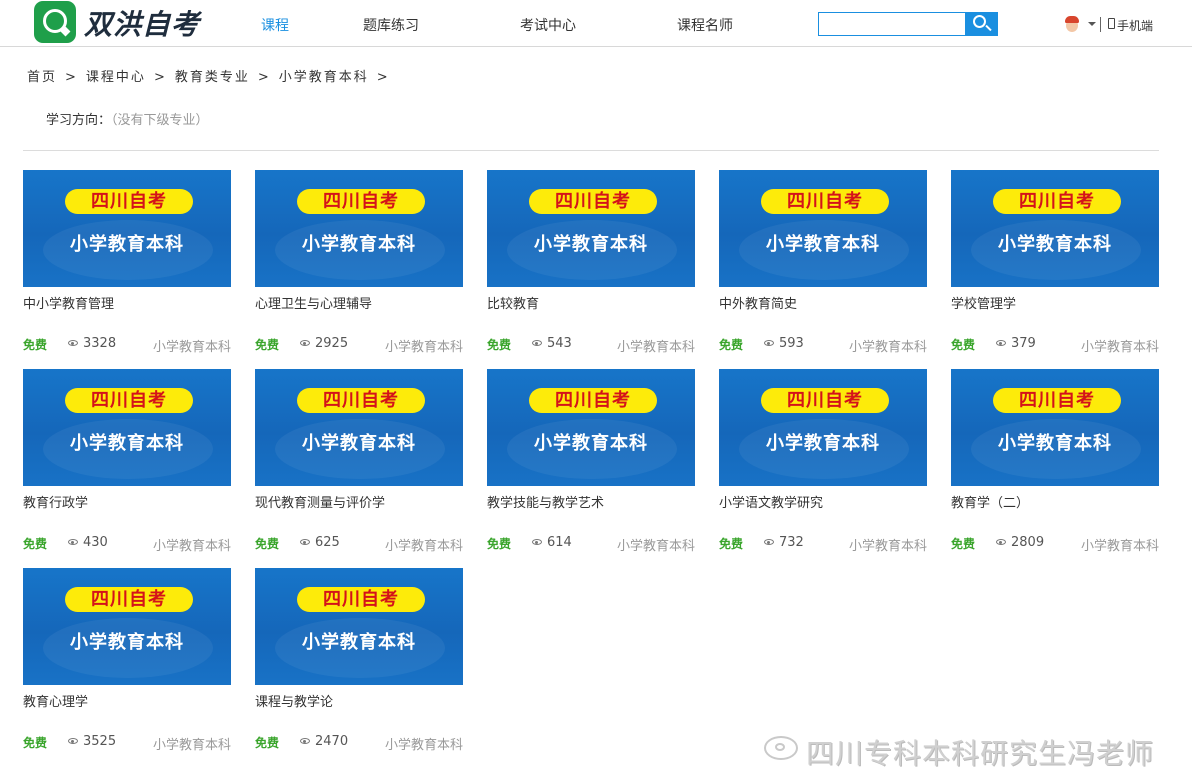  Describe the element at coordinates (1072, 24) in the screenshot. I see `avatar` at that location.